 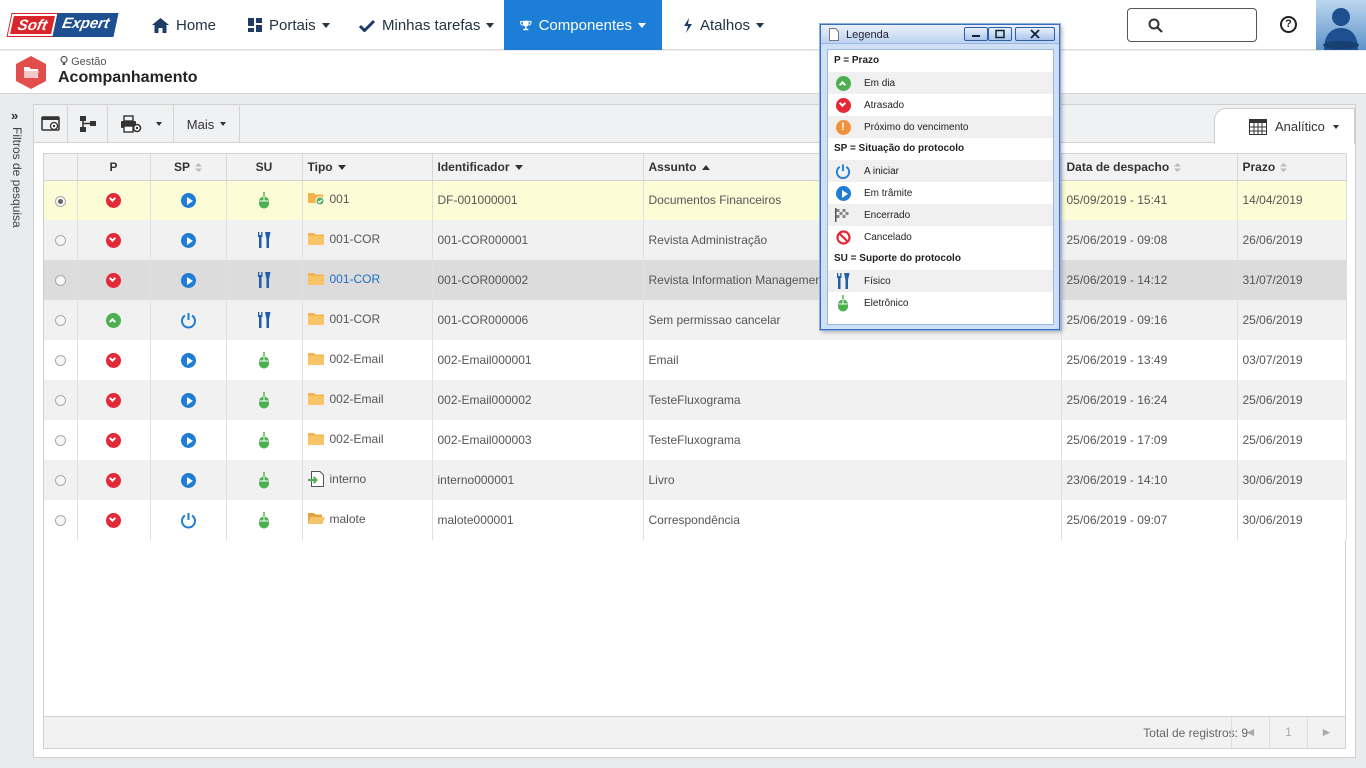 I want to click on legend-titlebar: Legenda, so click(x=940, y=34).